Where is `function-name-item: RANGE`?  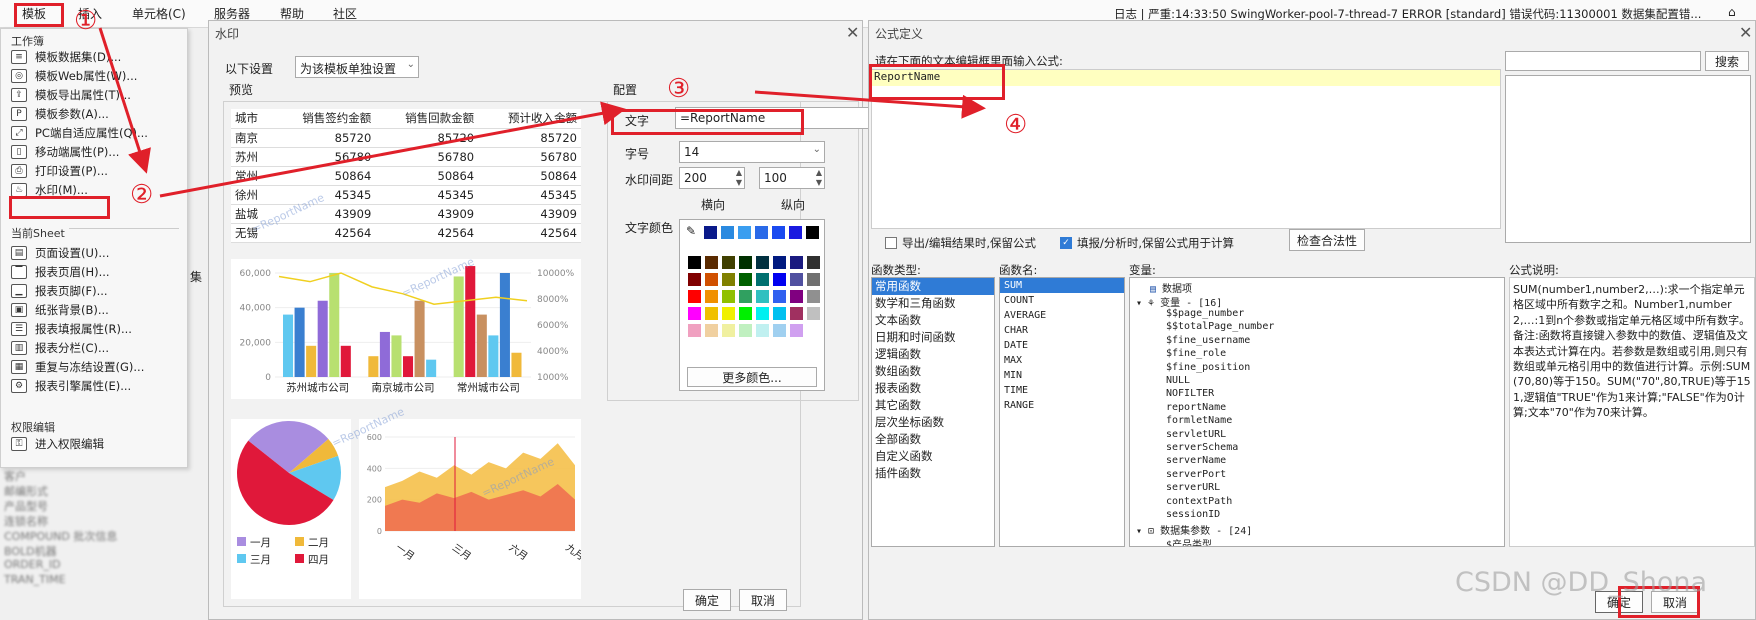 function-name-item: RANGE is located at coordinates (1062, 405).